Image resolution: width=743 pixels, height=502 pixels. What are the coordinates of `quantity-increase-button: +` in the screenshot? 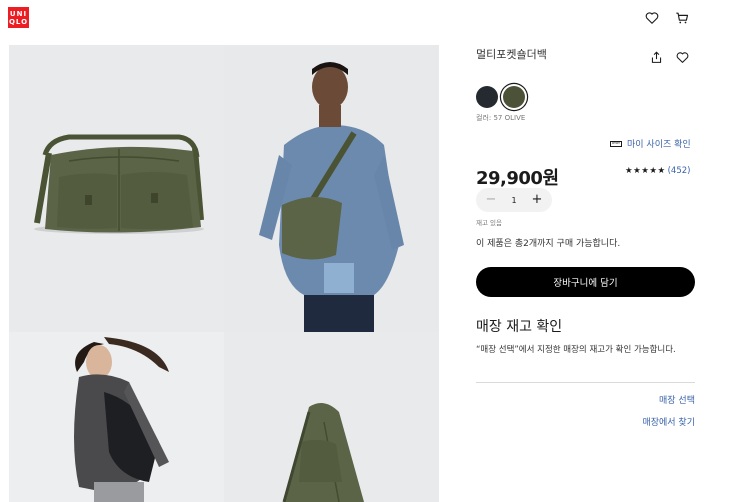 It's located at (537, 200).